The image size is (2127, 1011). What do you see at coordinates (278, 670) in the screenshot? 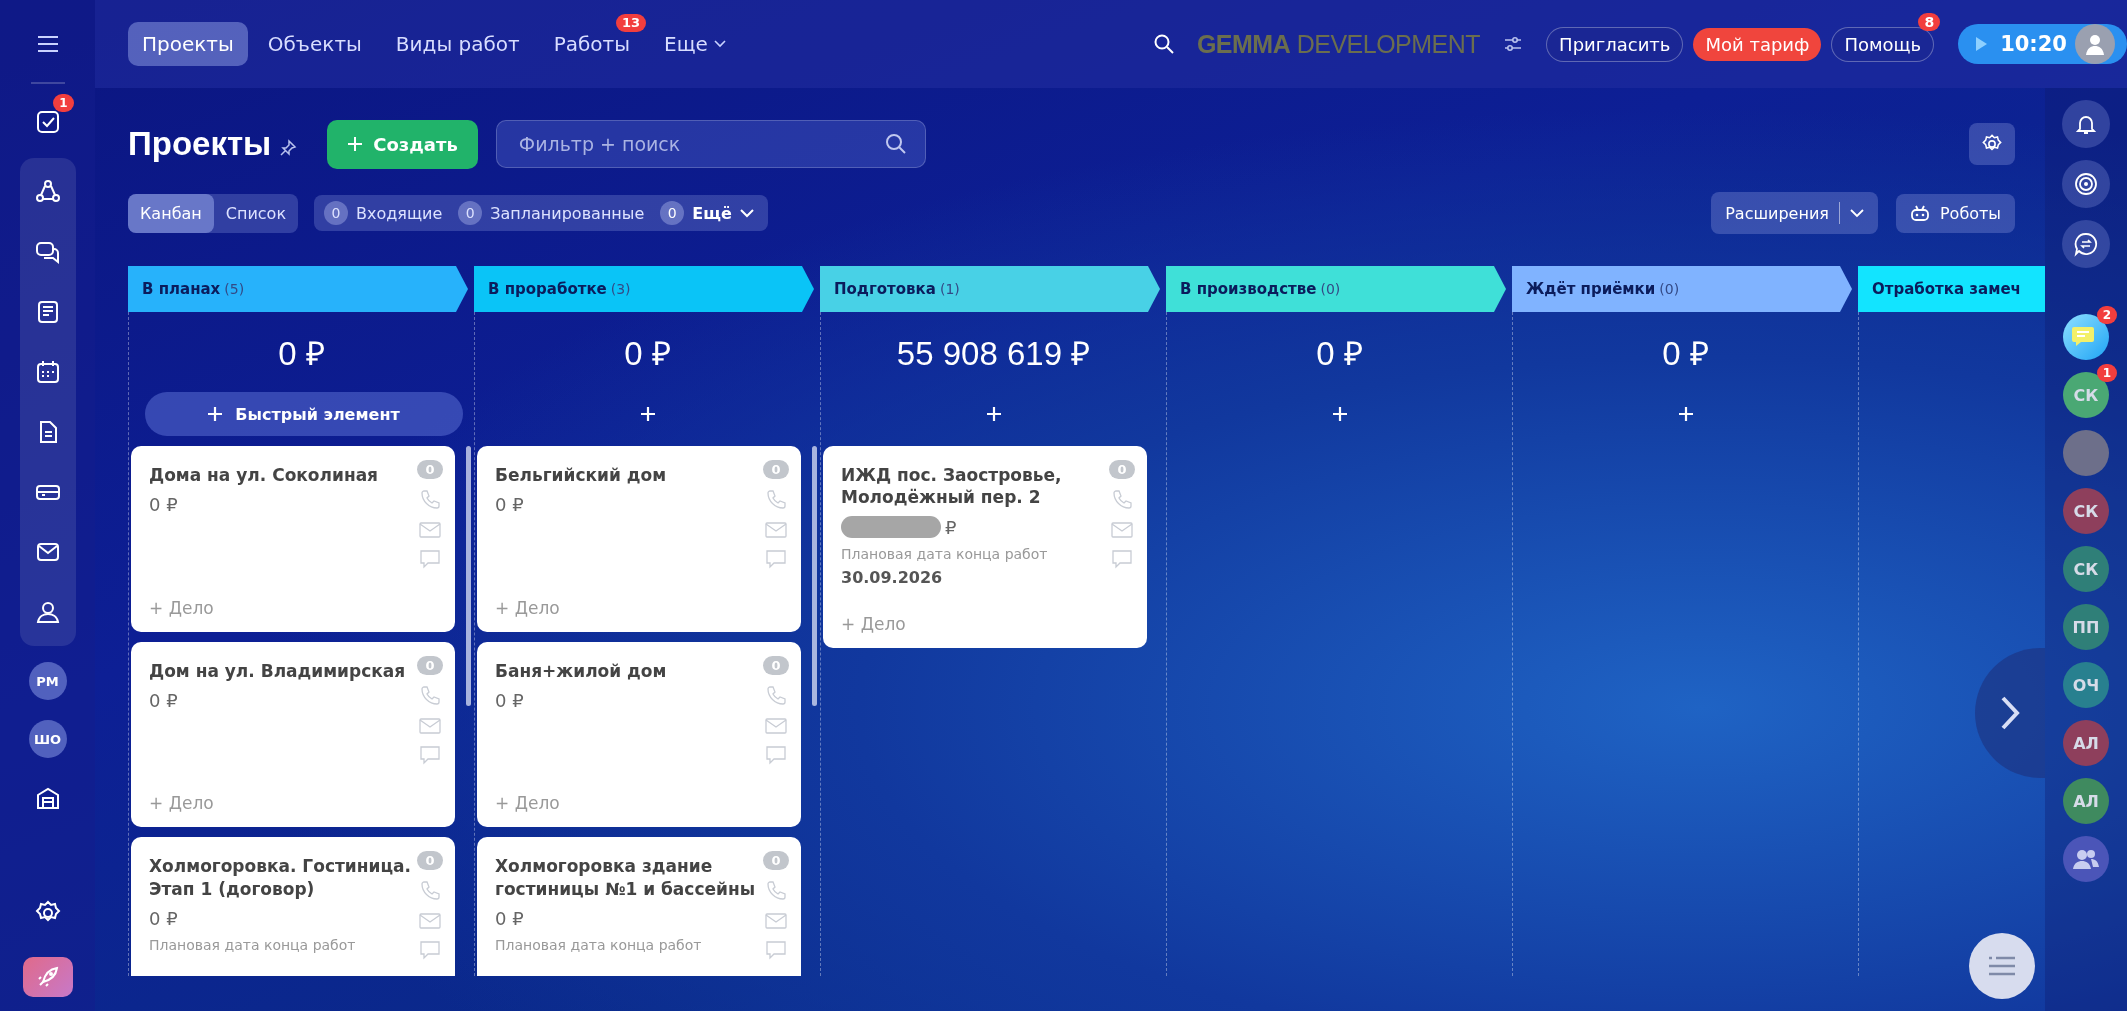
I see `card-title: Дом на ул. Владимирская` at bounding box center [278, 670].